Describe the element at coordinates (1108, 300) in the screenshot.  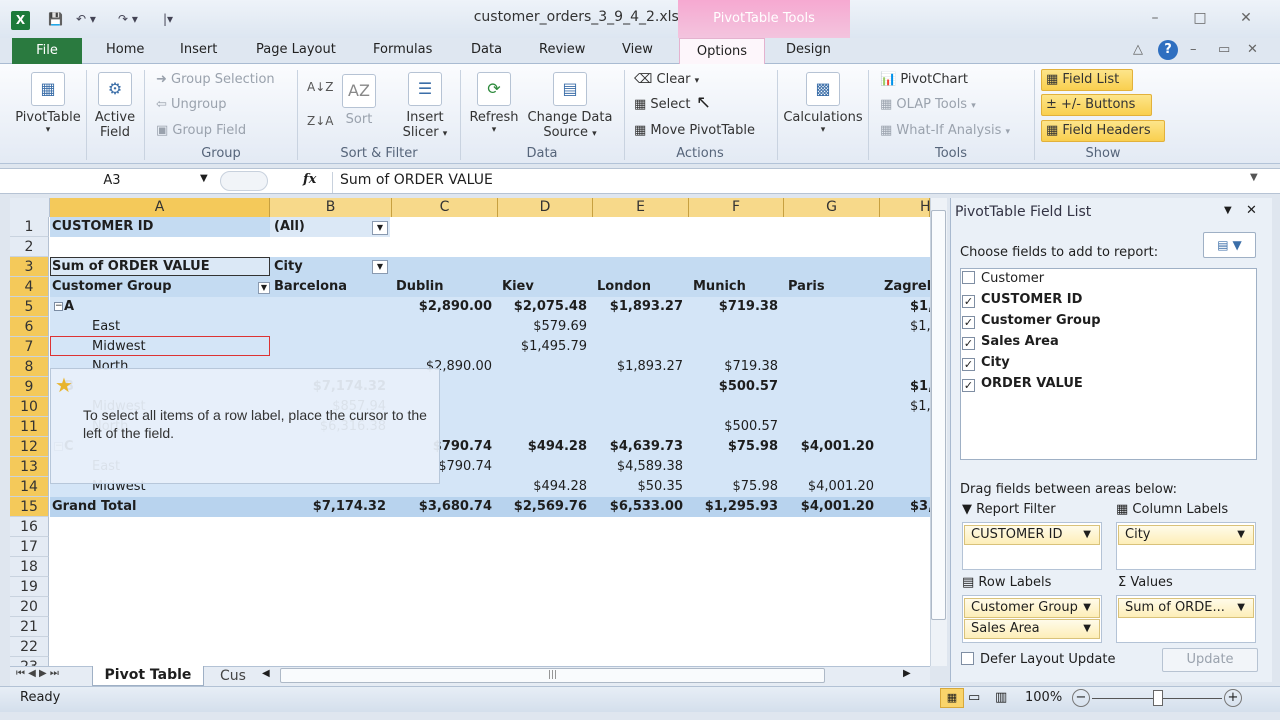
I see `field-item-customer-id: ✓ CUSTOMER ID` at that location.